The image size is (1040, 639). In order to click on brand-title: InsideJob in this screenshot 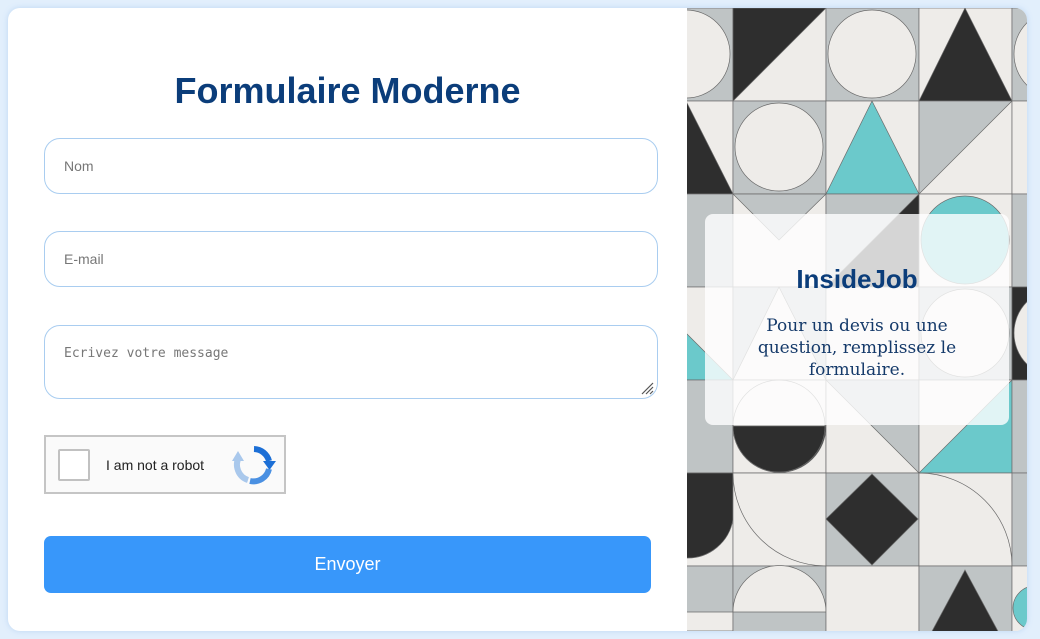, I will do `click(857, 279)`.